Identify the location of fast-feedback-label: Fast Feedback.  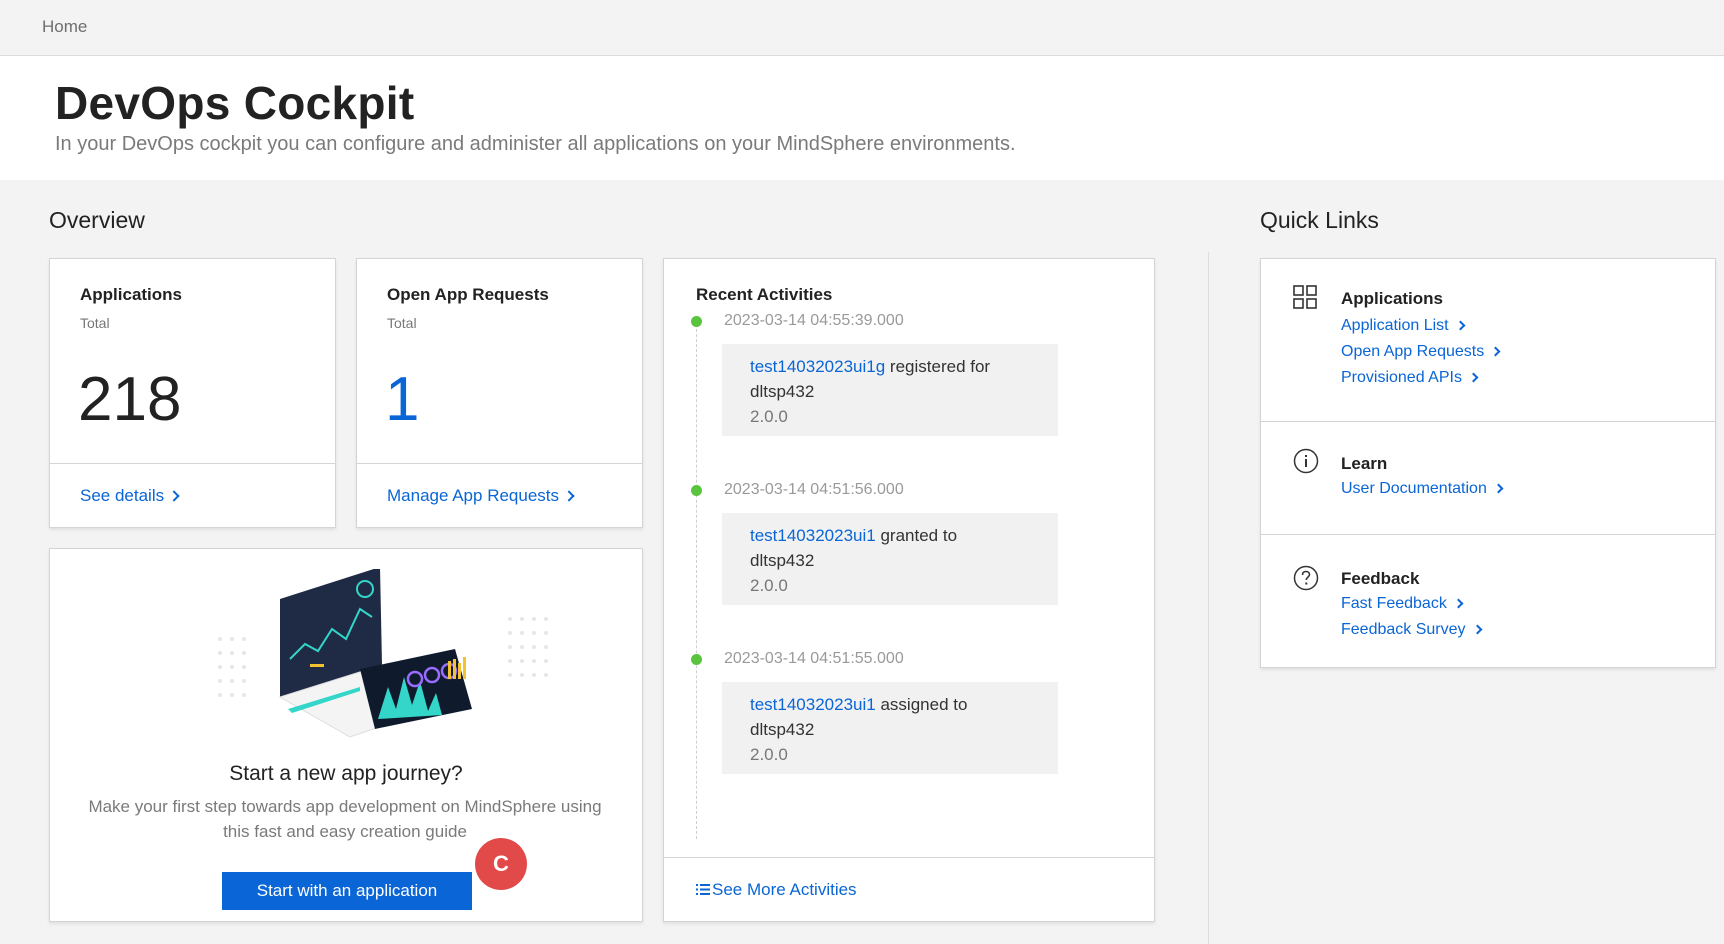
(1394, 603).